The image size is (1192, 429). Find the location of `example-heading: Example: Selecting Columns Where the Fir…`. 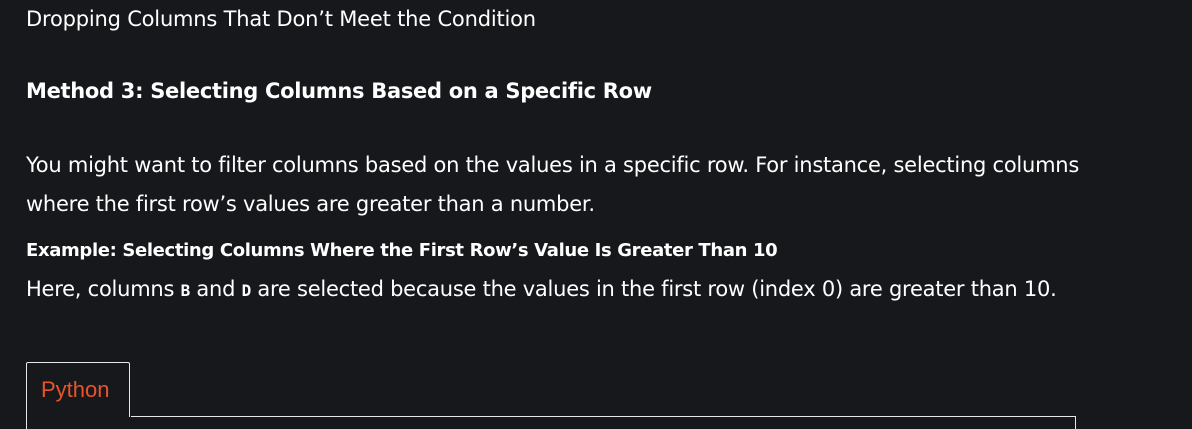

example-heading: Example: Selecting Columns Where the Fir… is located at coordinates (402, 250).